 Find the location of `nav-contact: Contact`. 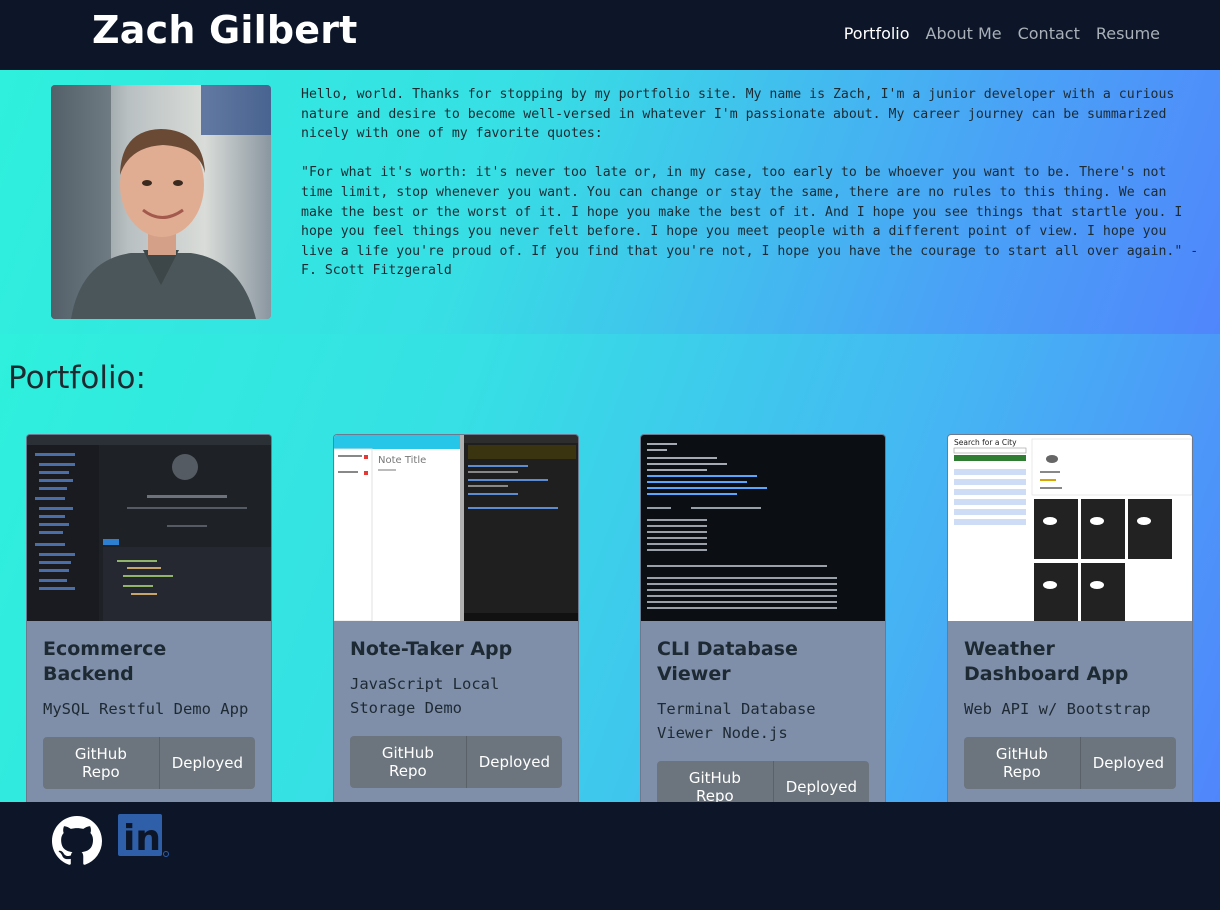

nav-contact: Contact is located at coordinates (1049, 33).